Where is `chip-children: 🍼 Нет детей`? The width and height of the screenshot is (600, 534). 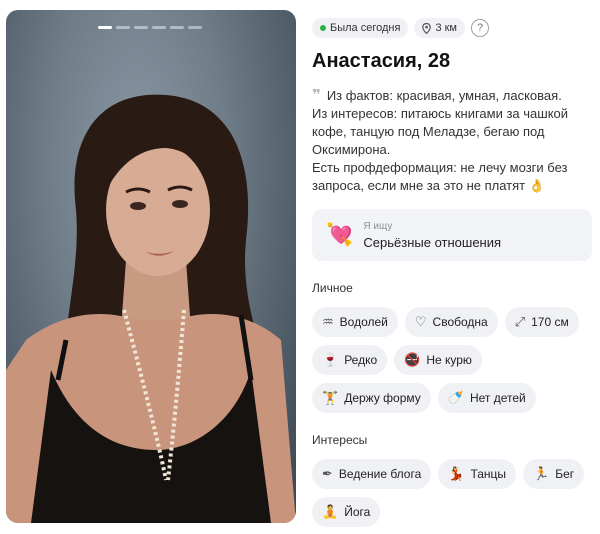
chip-children: 🍼 Нет детей is located at coordinates (486, 398).